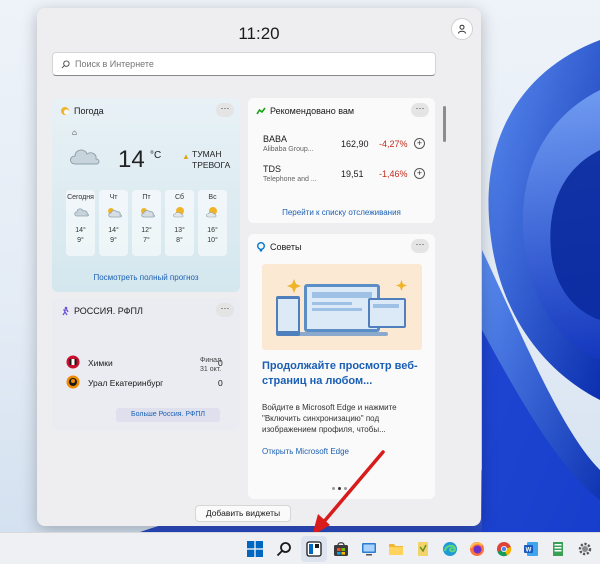 The height and width of the screenshot is (564, 600). I want to click on pagination-dots, so click(339, 488).